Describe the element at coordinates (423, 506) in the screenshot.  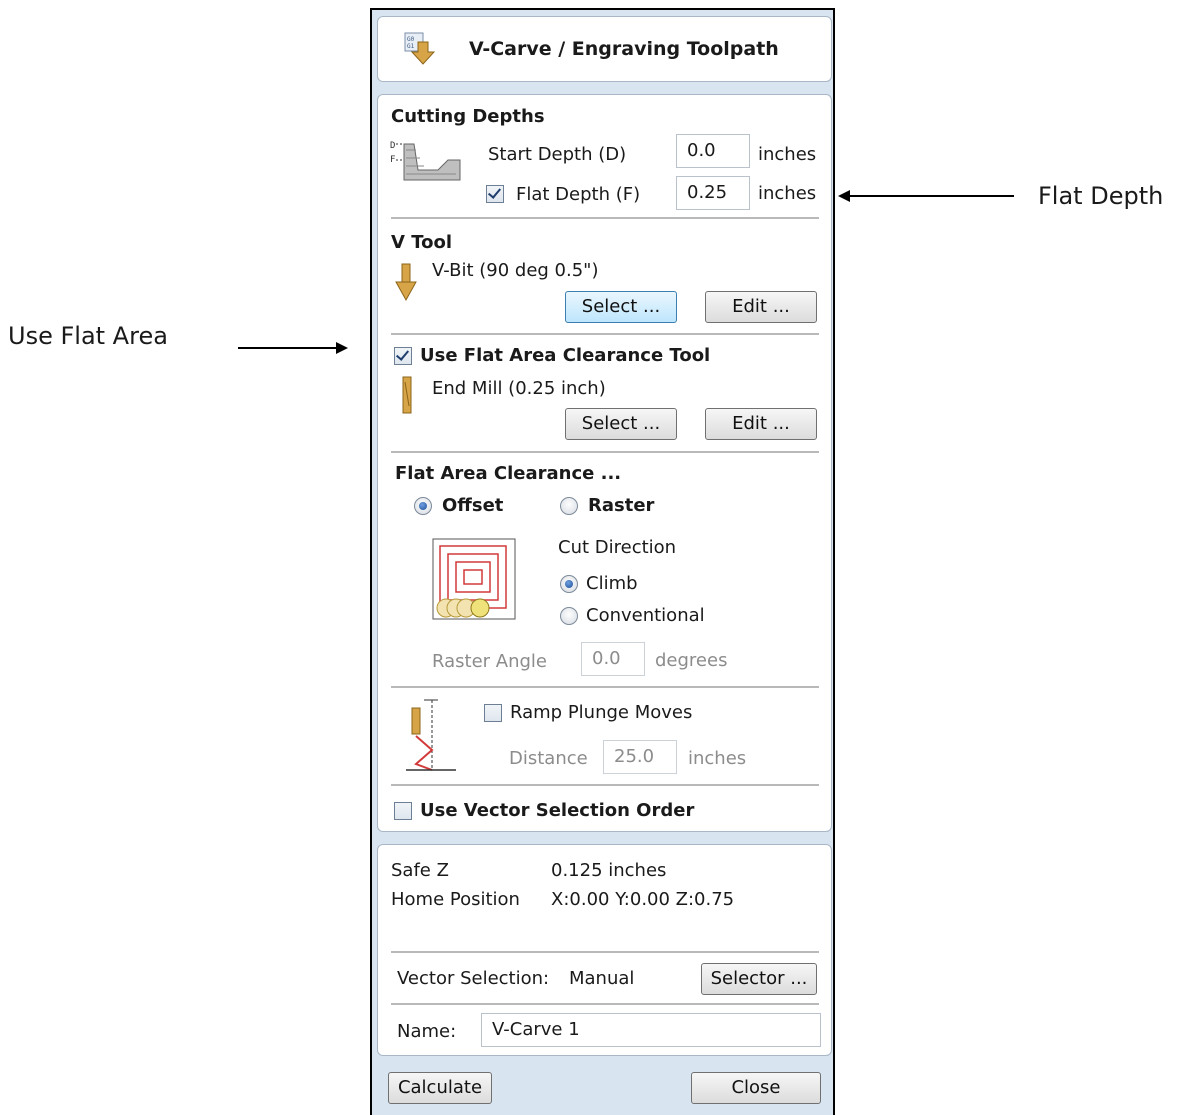
I see `offset-radio` at that location.